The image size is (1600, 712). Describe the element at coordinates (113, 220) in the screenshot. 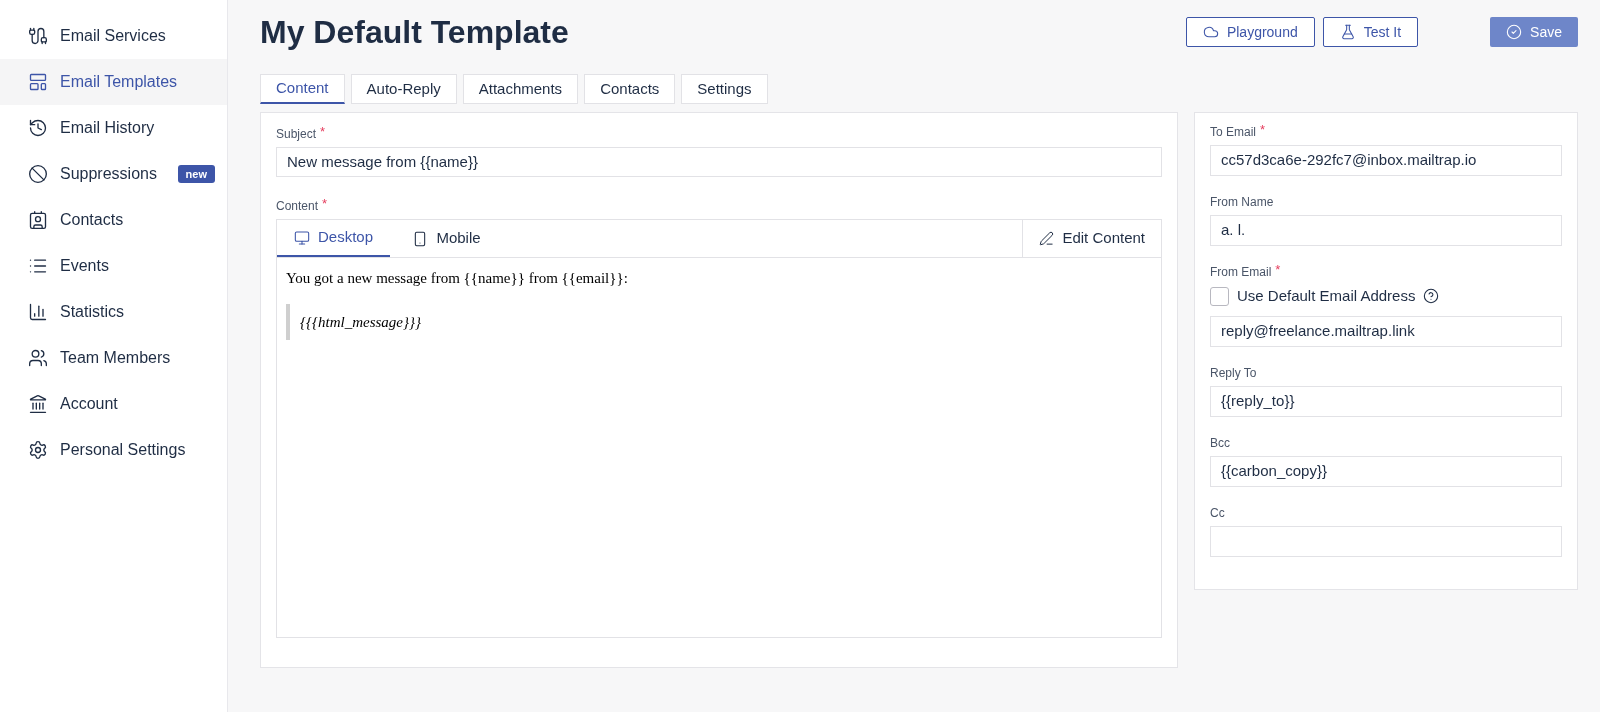

I see `sidebar-item: Contacts` at that location.